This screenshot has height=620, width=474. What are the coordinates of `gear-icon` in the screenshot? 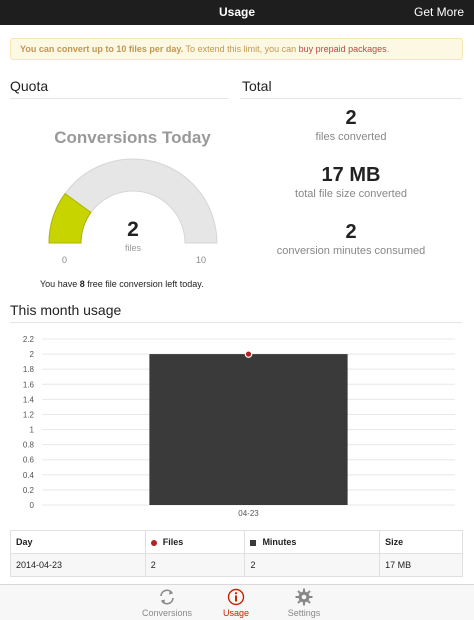 It's located at (304, 597).